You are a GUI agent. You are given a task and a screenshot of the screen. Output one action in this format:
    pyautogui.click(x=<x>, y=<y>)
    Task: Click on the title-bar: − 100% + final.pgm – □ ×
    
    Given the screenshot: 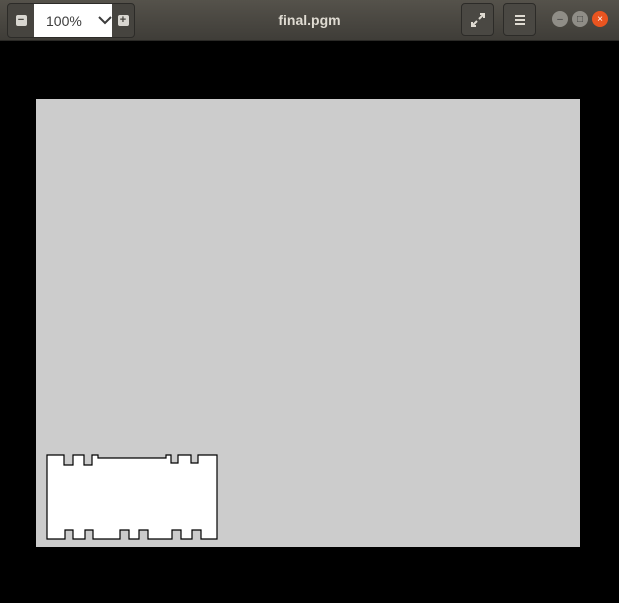 What is the action you would take?
    pyautogui.click(x=309, y=20)
    